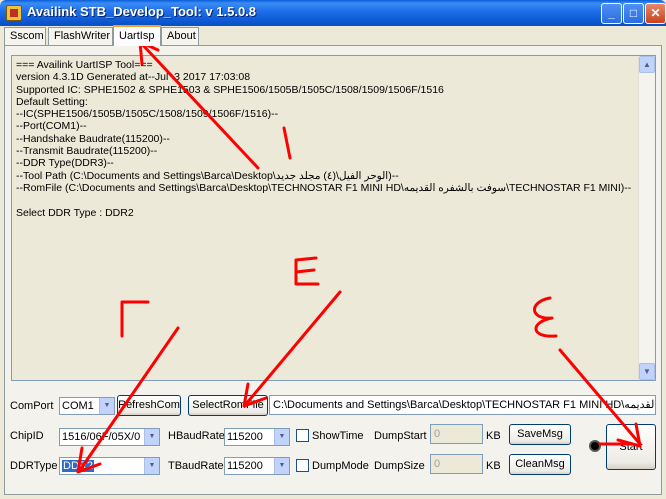  I want to click on comport-value: COM1, so click(78, 406).